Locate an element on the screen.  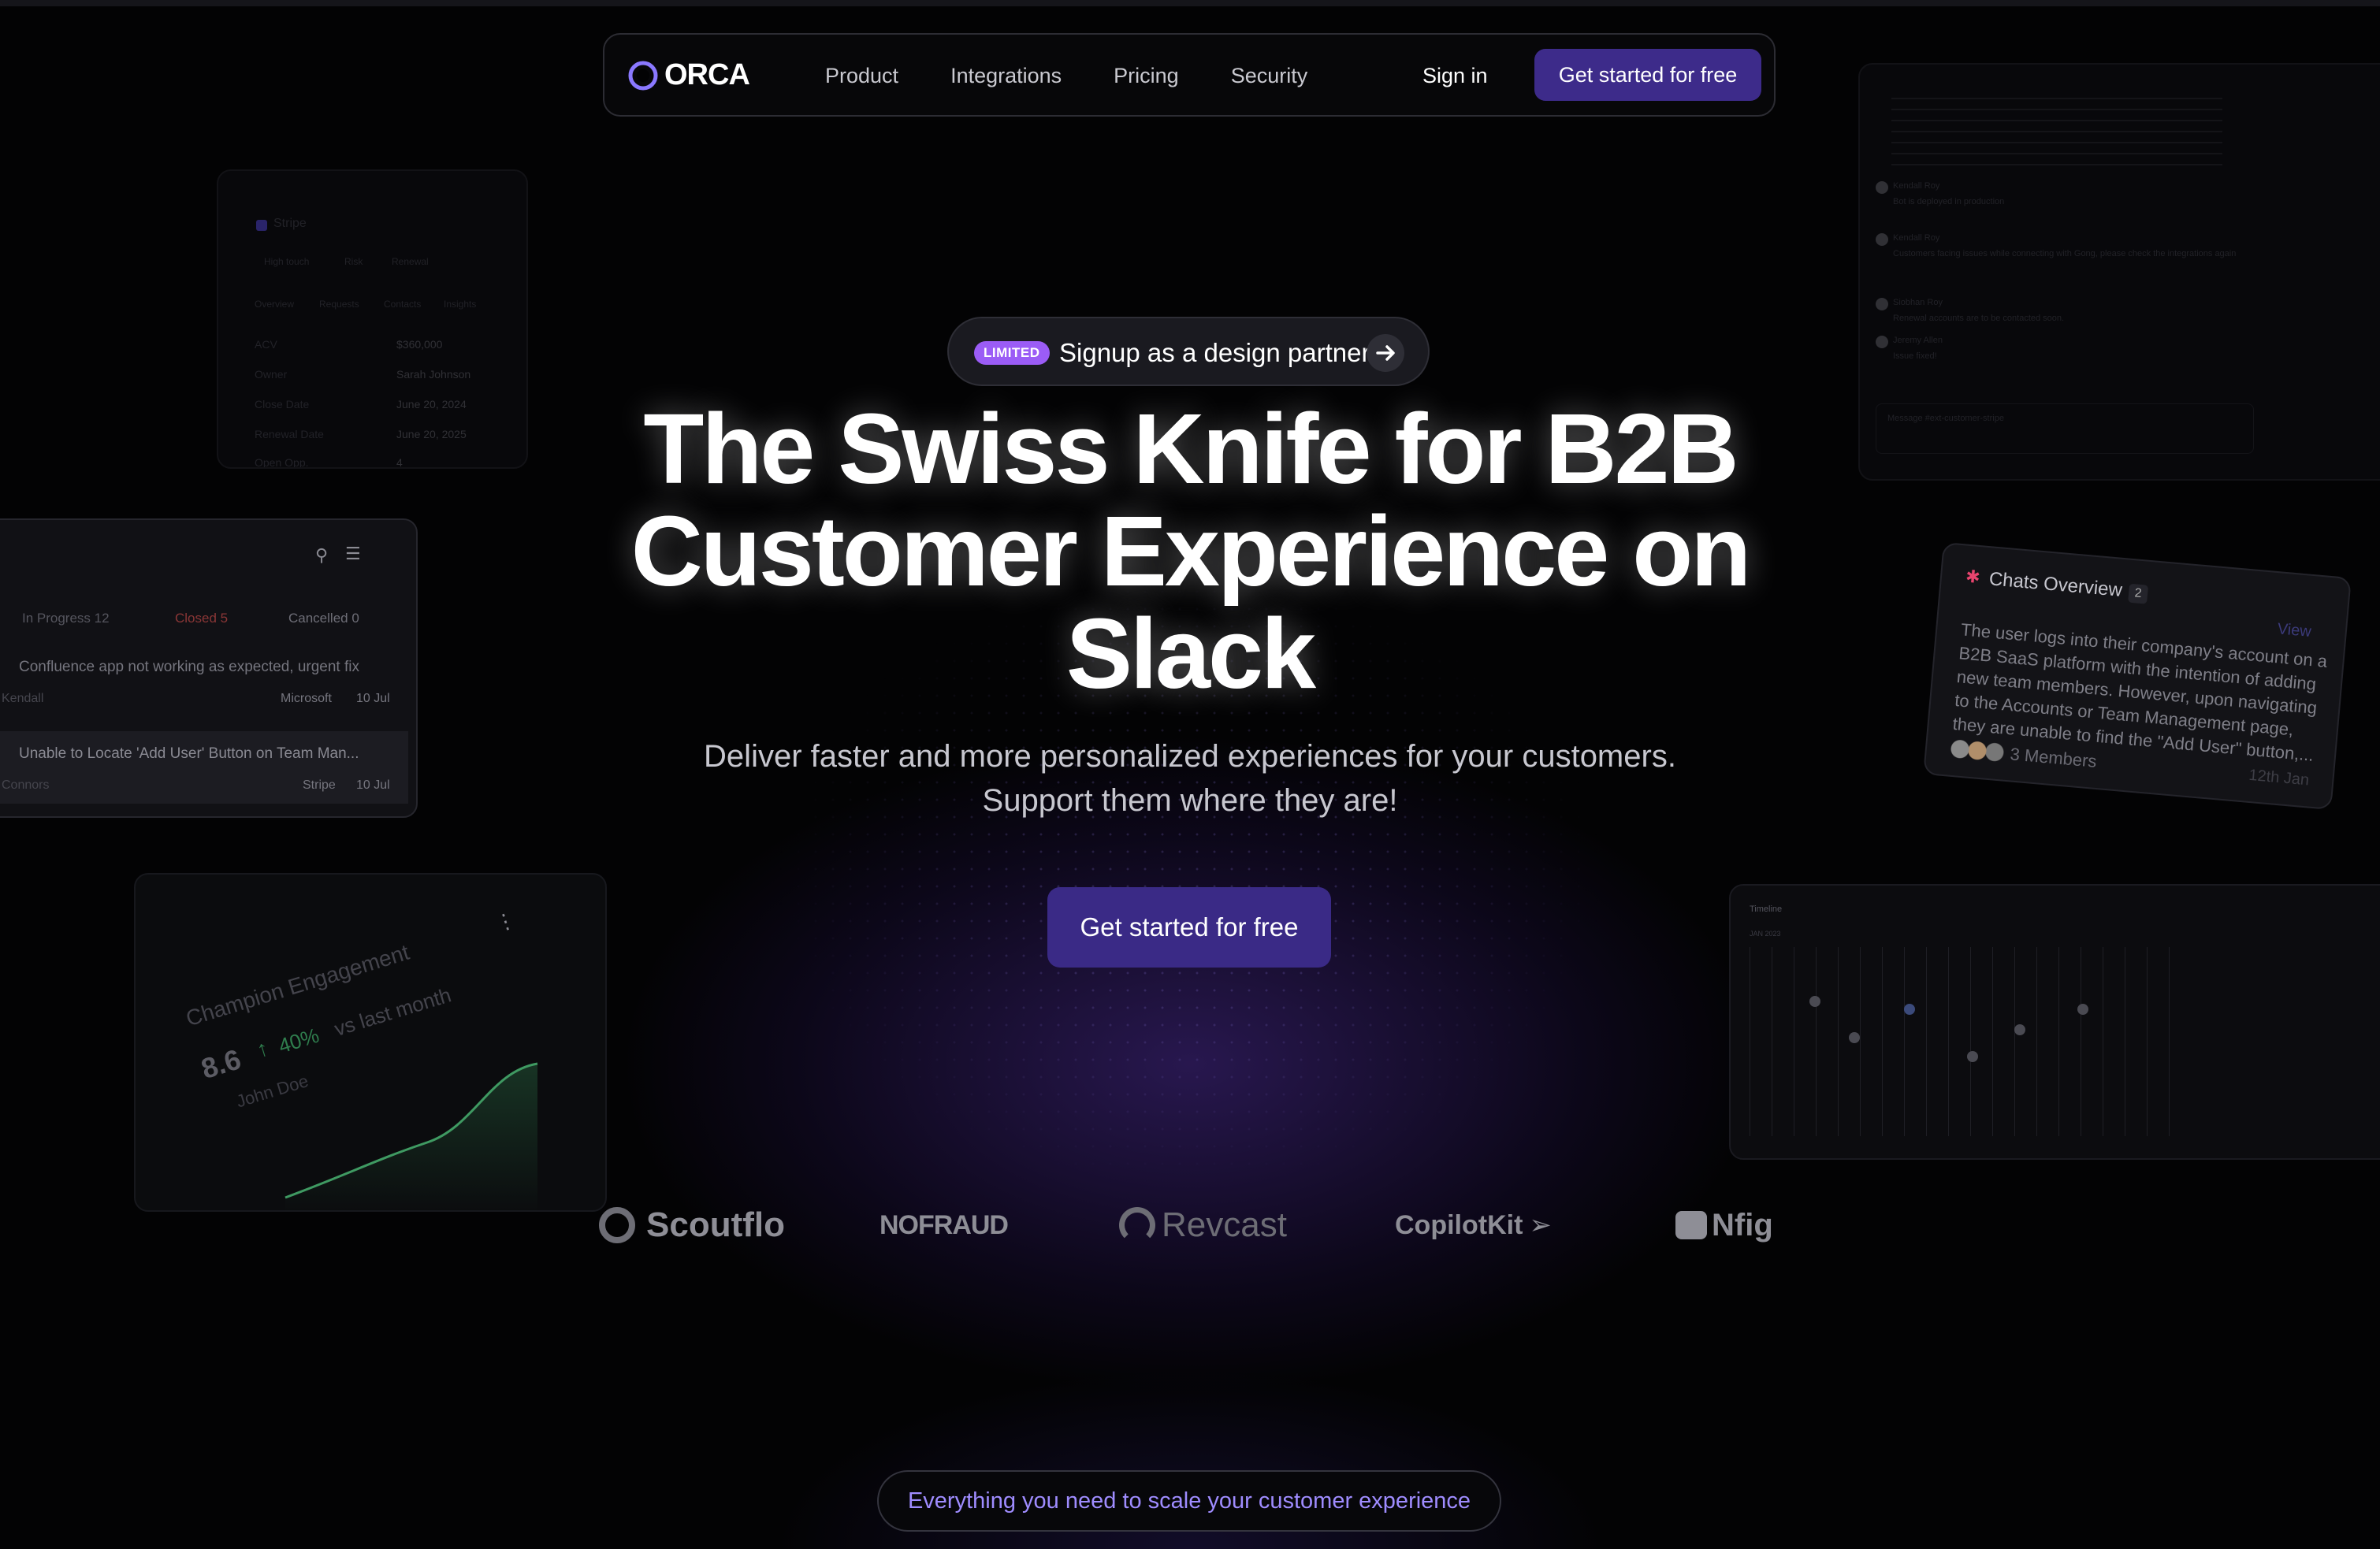
stripe-row-value: June 20, 2024 is located at coordinates (431, 404).